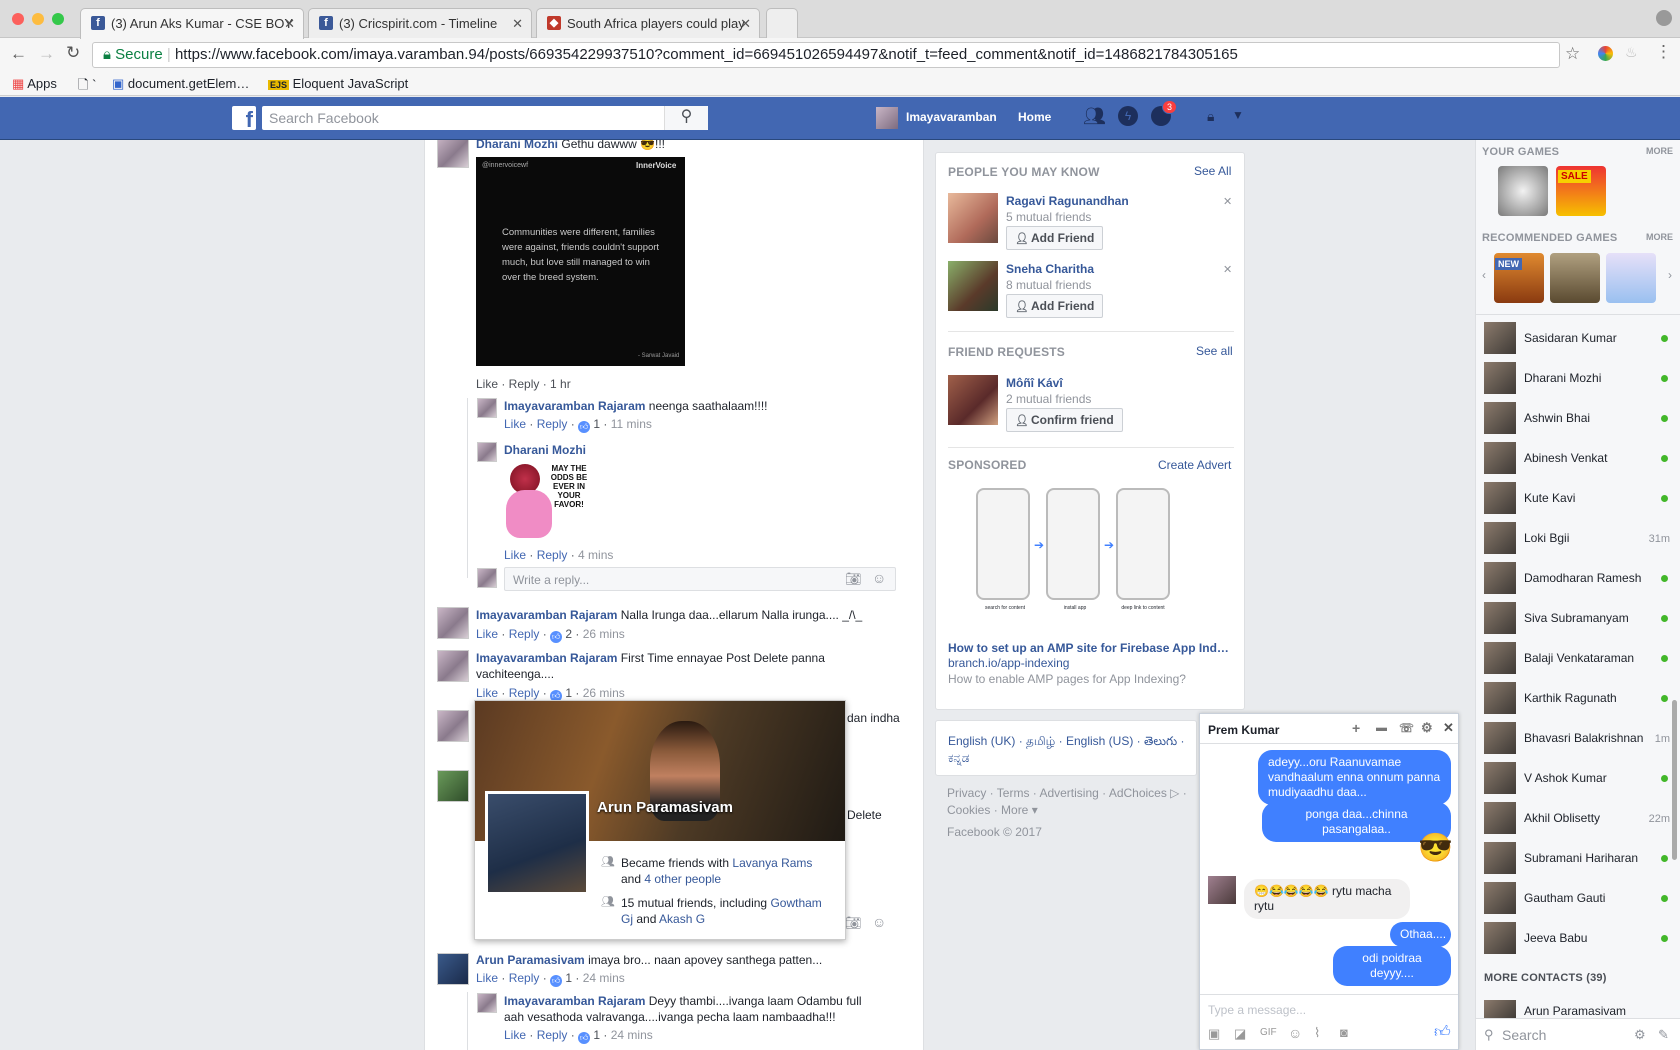  I want to click on contact-item: Bhavasri Balakrishnan 1m, so click(1579, 739).